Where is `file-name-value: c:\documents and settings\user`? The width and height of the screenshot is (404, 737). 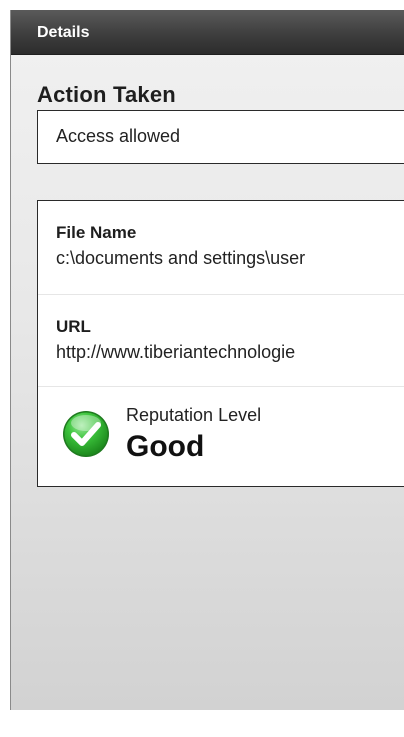 file-name-value: c:\documents and settings\user is located at coordinates (181, 258).